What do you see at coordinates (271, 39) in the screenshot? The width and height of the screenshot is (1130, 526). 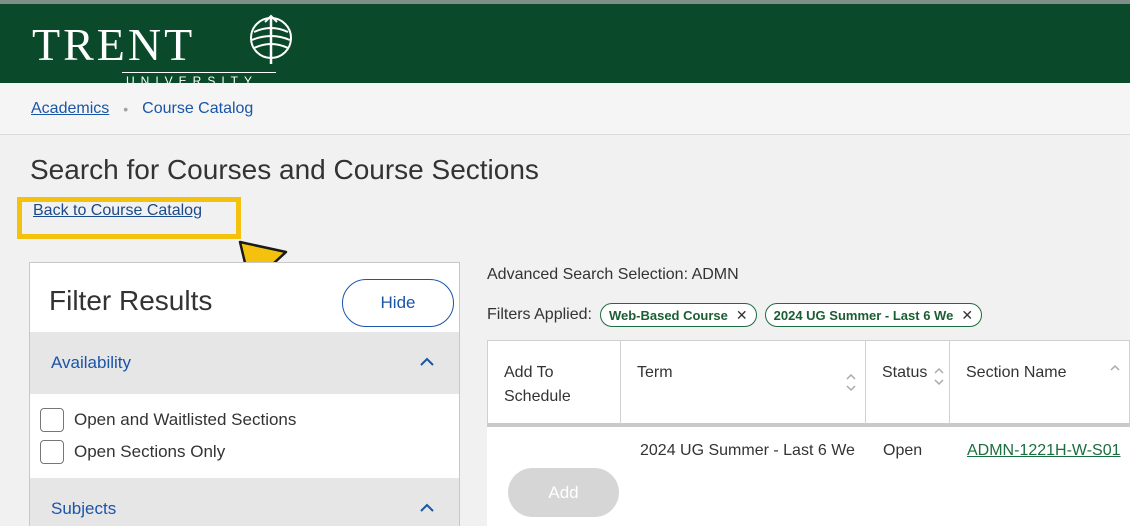 I see `trent-crest-icon` at bounding box center [271, 39].